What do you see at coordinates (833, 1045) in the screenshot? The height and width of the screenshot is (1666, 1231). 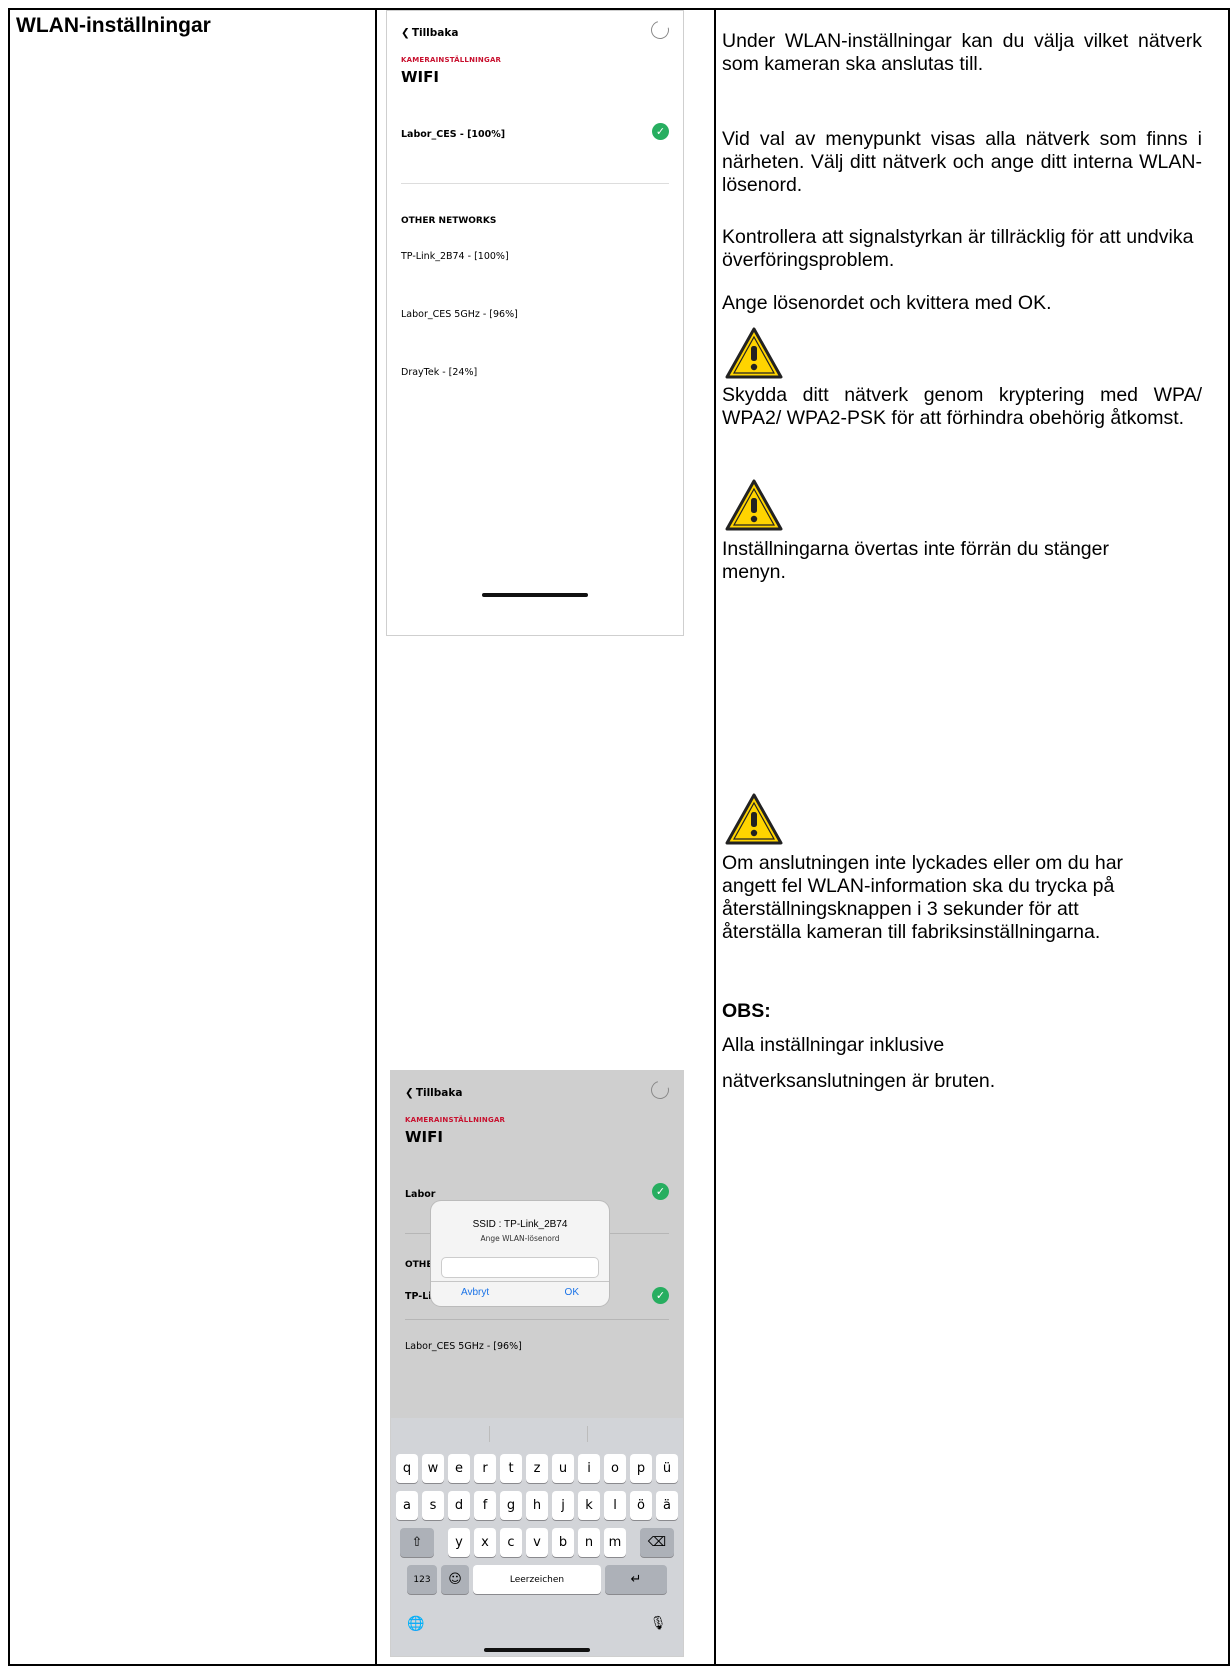 I see `note-text: Alla inställningar inklusive` at bounding box center [833, 1045].